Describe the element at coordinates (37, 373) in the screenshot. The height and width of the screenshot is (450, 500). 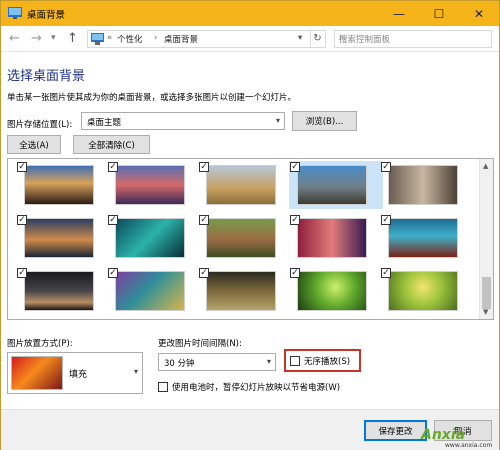
I see `position-preview-image` at that location.